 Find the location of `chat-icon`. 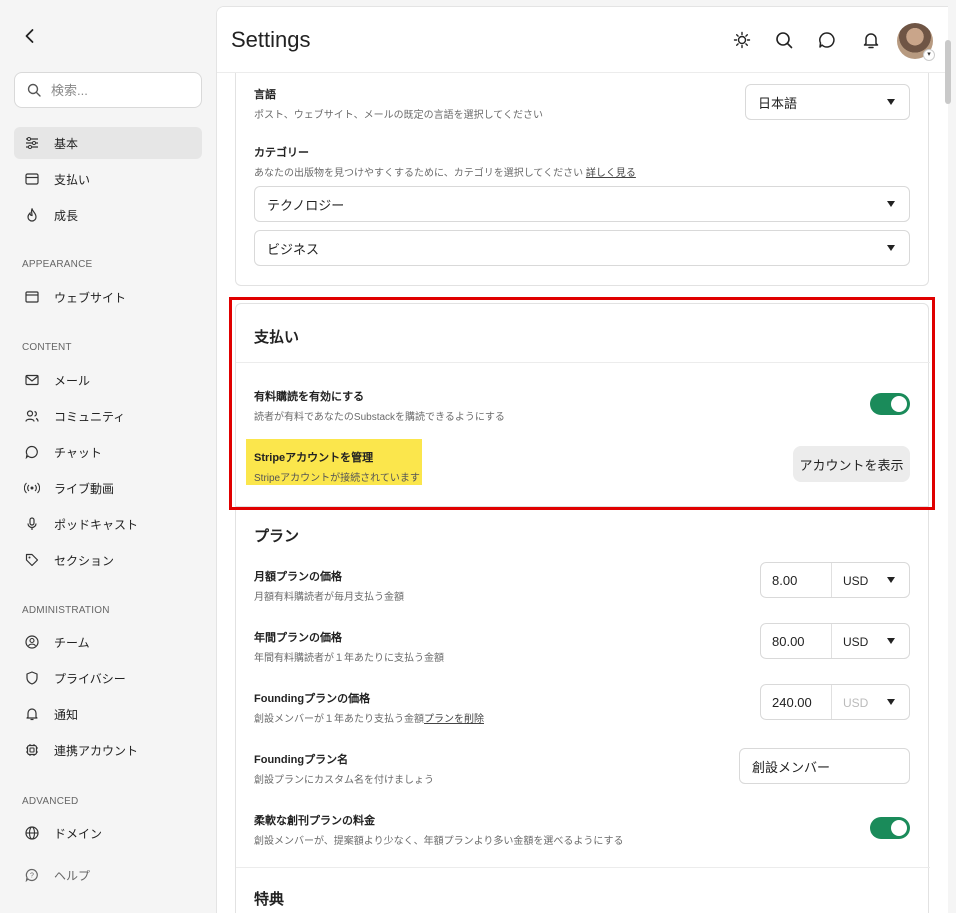

chat-icon is located at coordinates (32, 452).